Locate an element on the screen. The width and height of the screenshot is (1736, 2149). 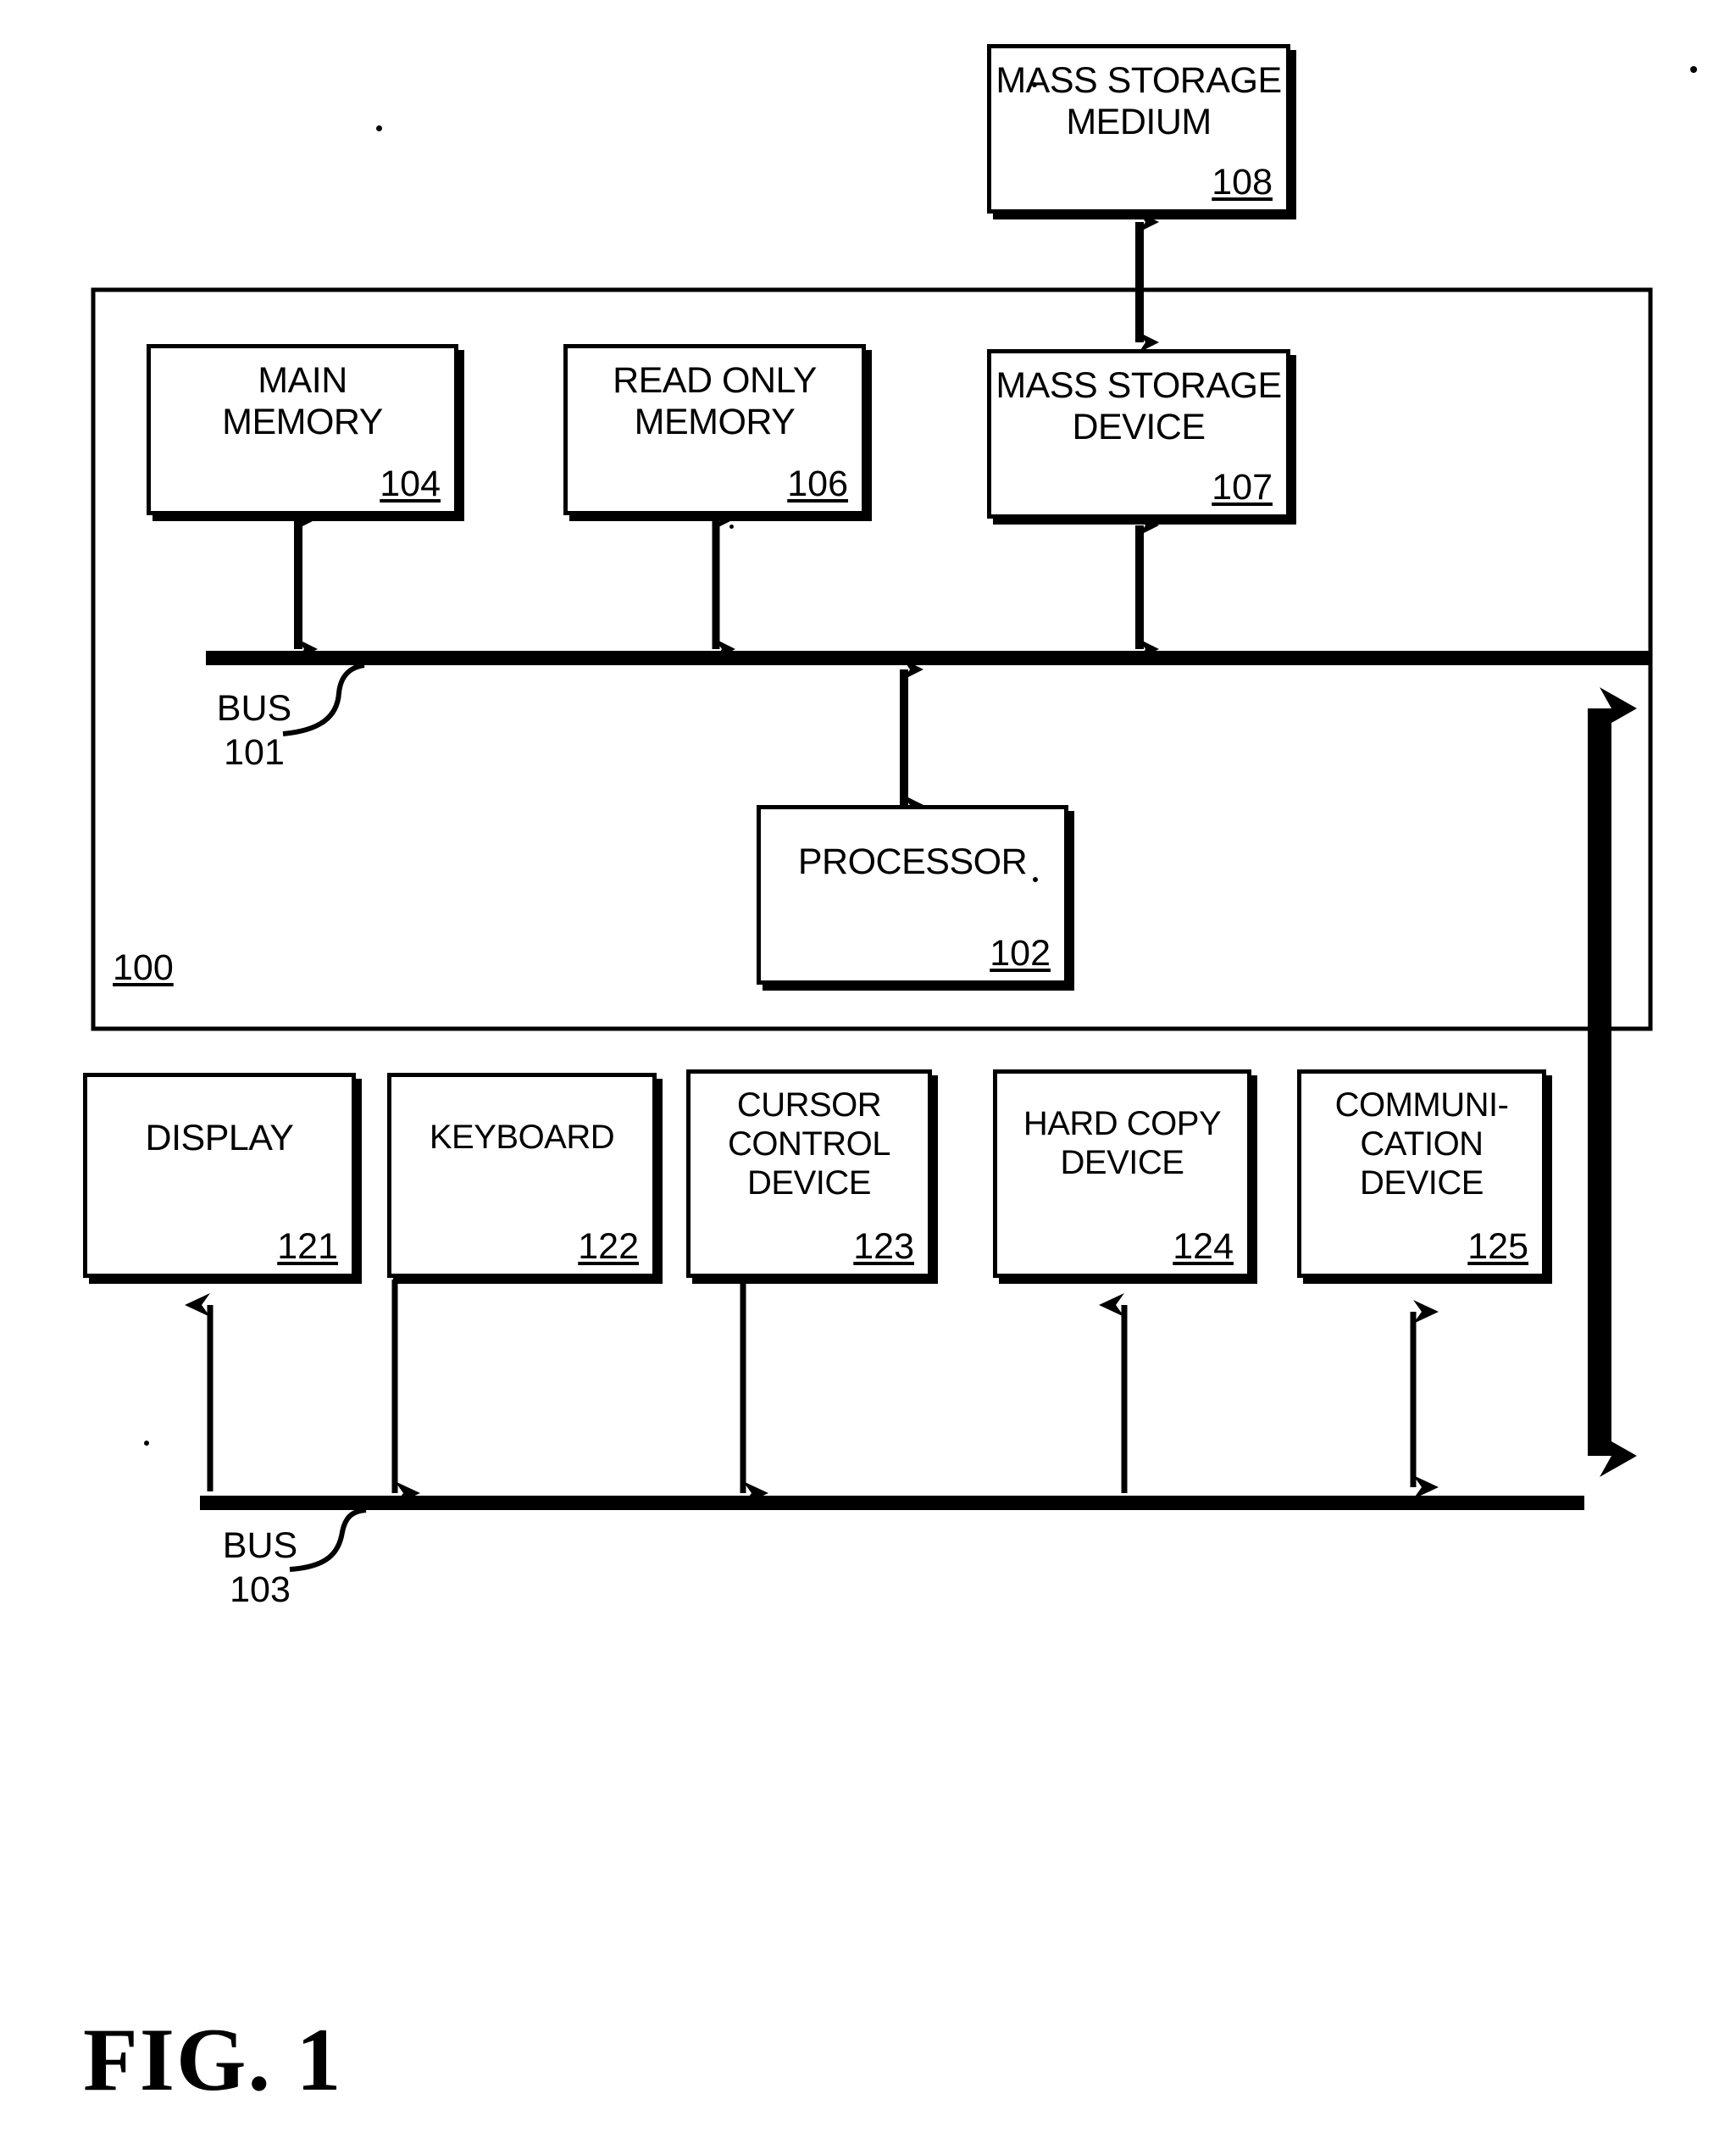
block-processor: PROCESSOR 102 is located at coordinates (912, 895).